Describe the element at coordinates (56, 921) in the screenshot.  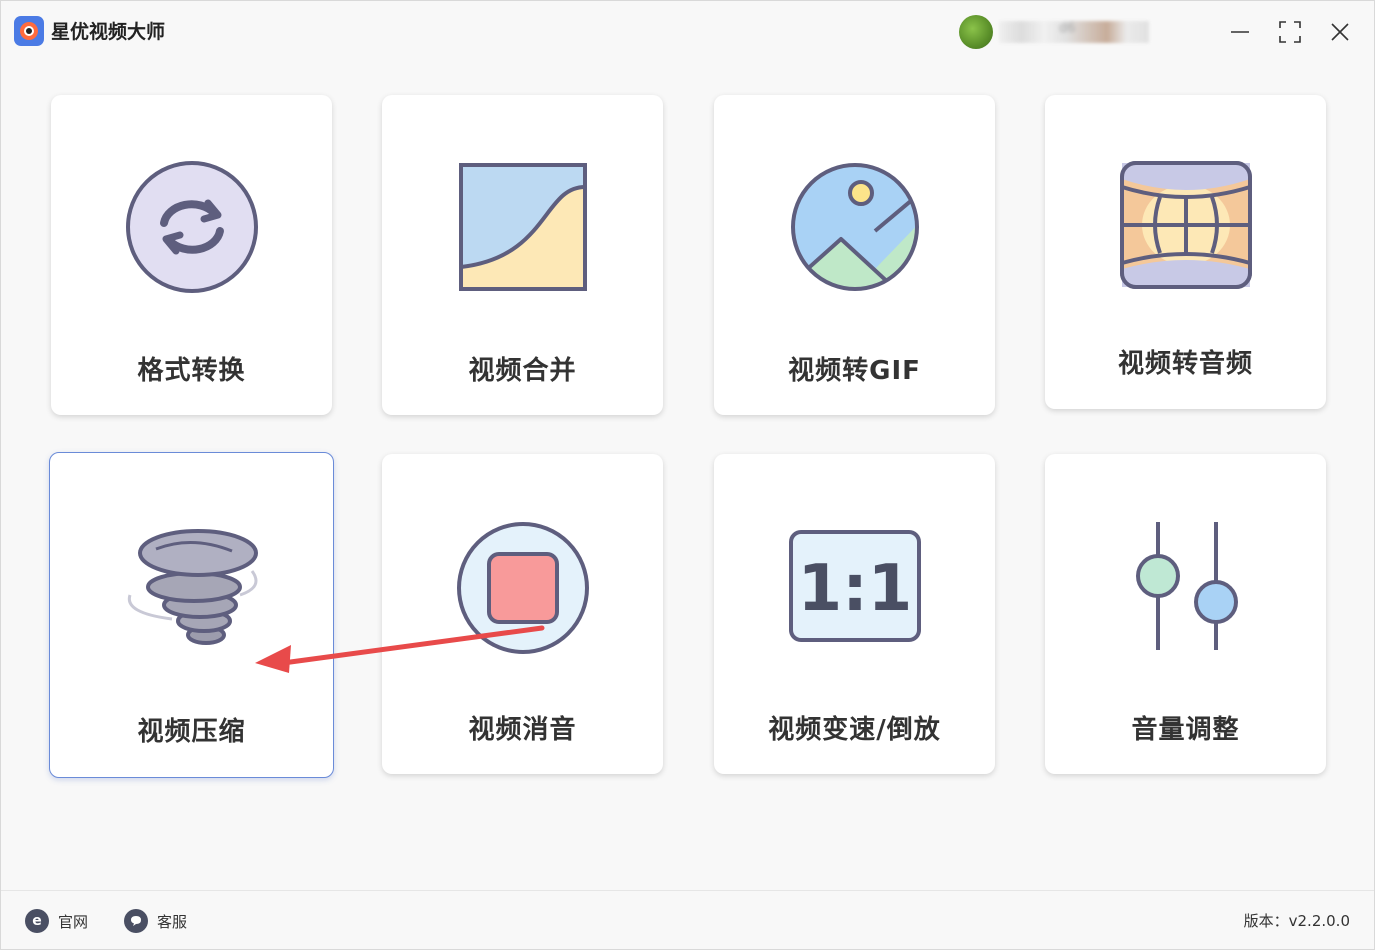
I see `website-link: e 官网` at that location.